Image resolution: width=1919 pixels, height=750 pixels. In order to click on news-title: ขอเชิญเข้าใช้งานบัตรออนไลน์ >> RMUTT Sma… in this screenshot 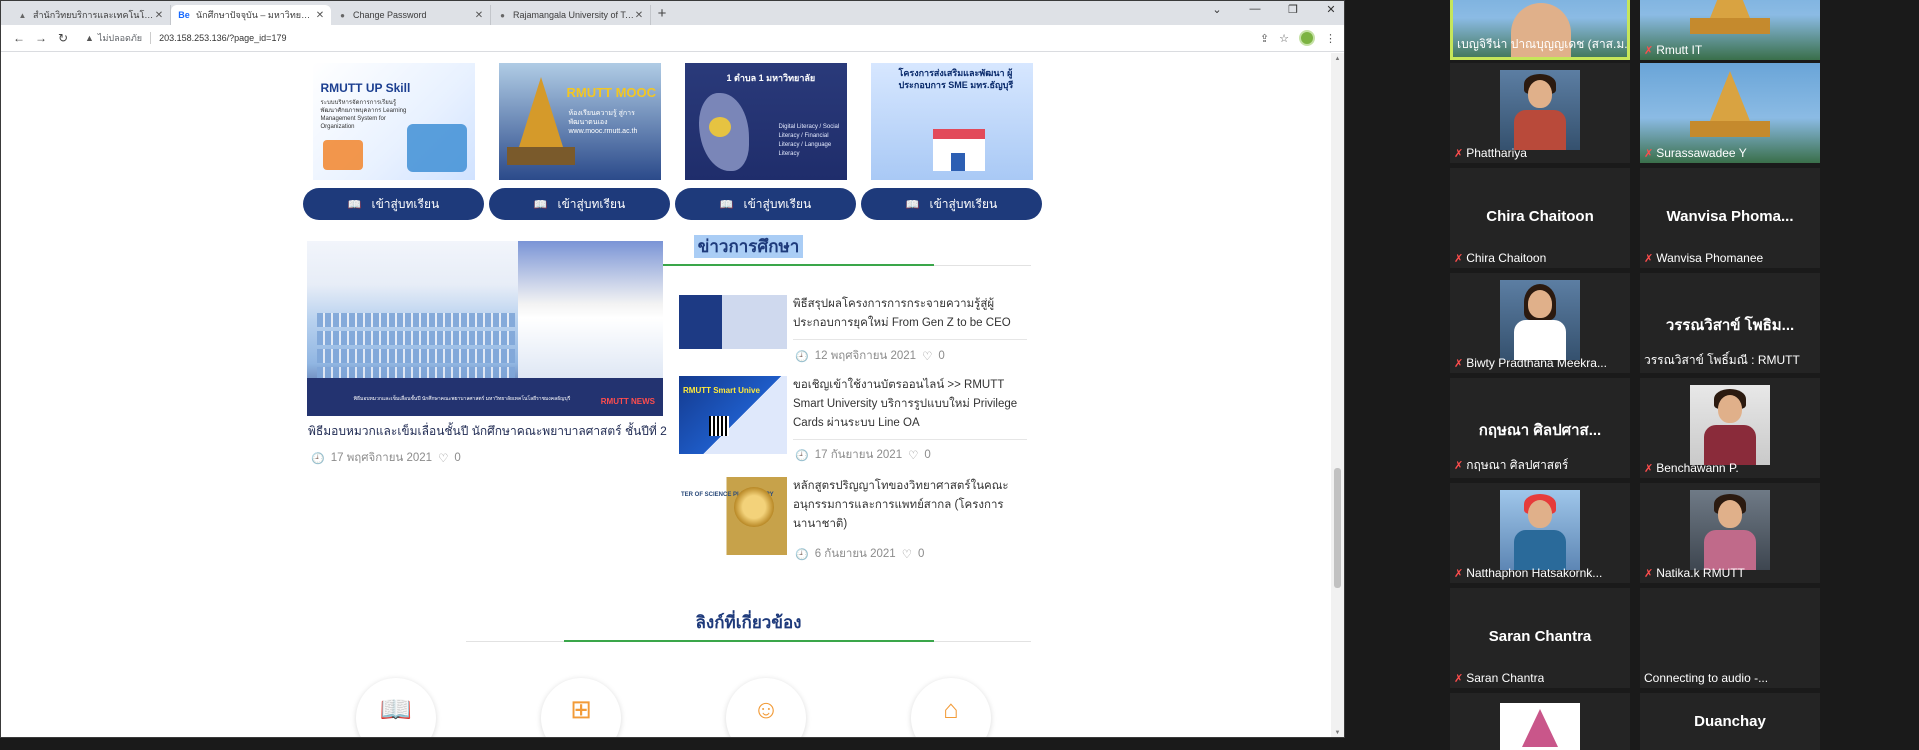, I will do `click(910, 404)`.